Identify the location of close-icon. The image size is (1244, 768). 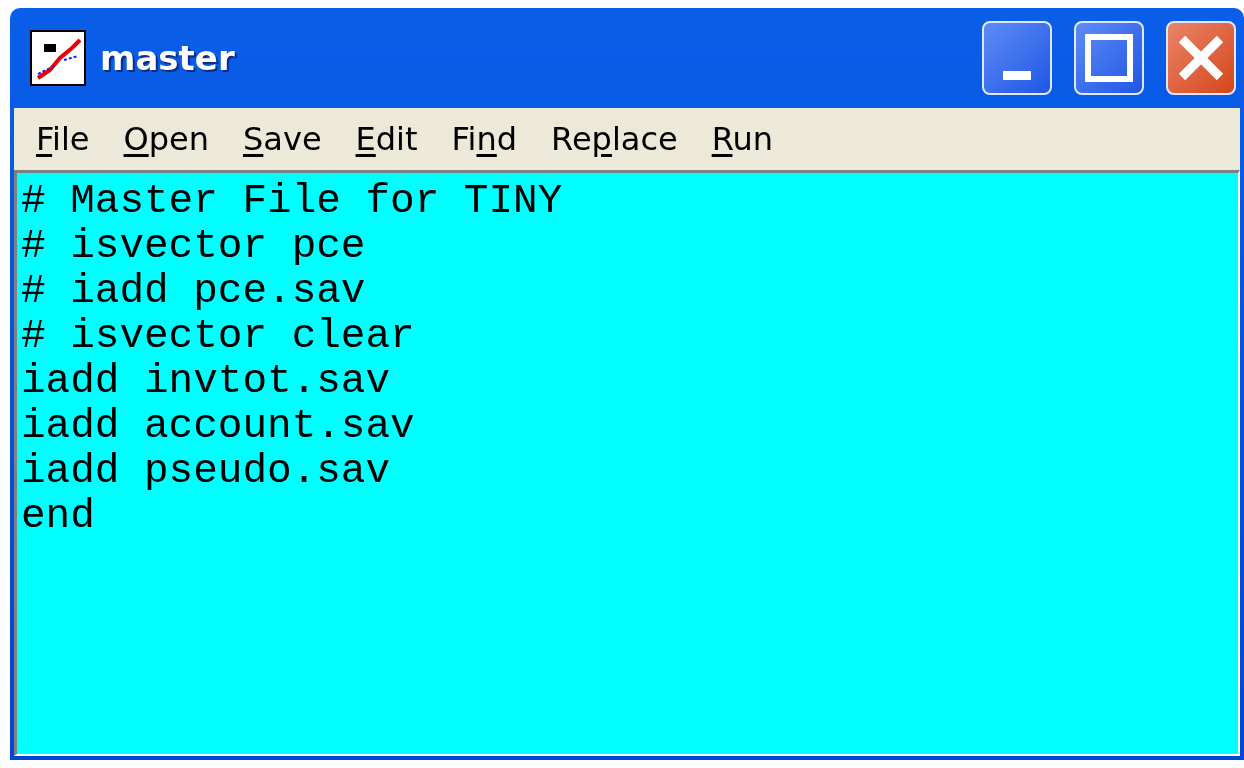
(1201, 58).